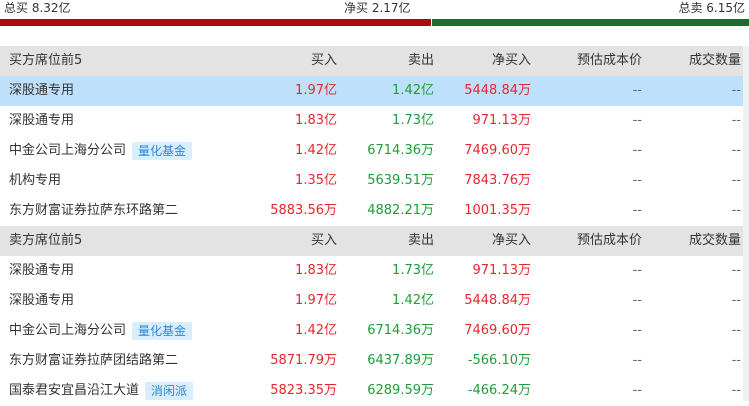 Image resolution: width=749 pixels, height=406 pixels. I want to click on buy-ratio-bar, so click(215, 22).